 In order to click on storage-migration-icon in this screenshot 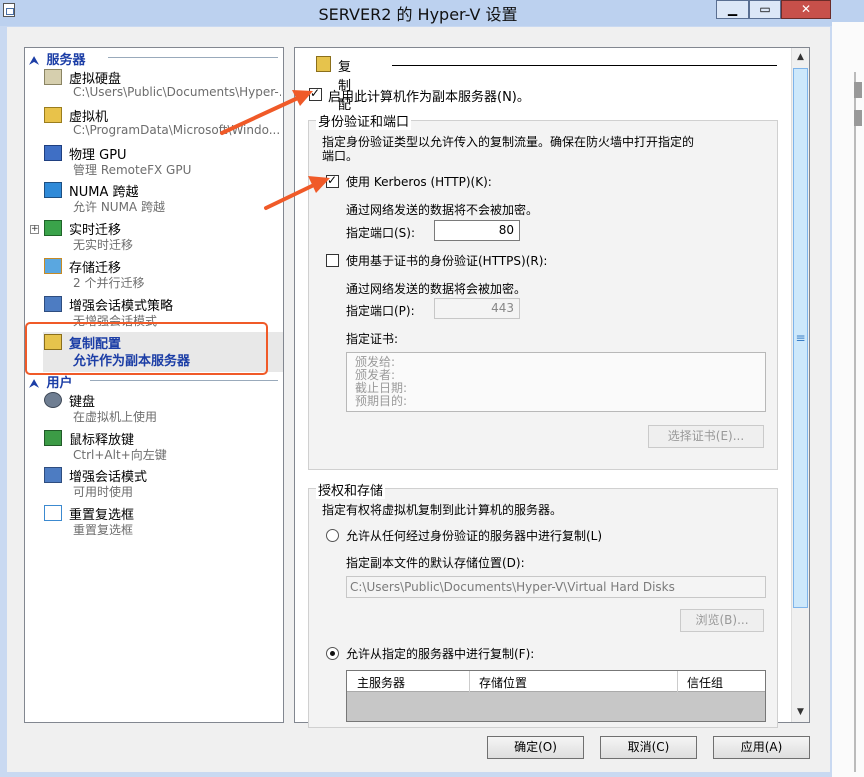, I will do `click(53, 266)`.